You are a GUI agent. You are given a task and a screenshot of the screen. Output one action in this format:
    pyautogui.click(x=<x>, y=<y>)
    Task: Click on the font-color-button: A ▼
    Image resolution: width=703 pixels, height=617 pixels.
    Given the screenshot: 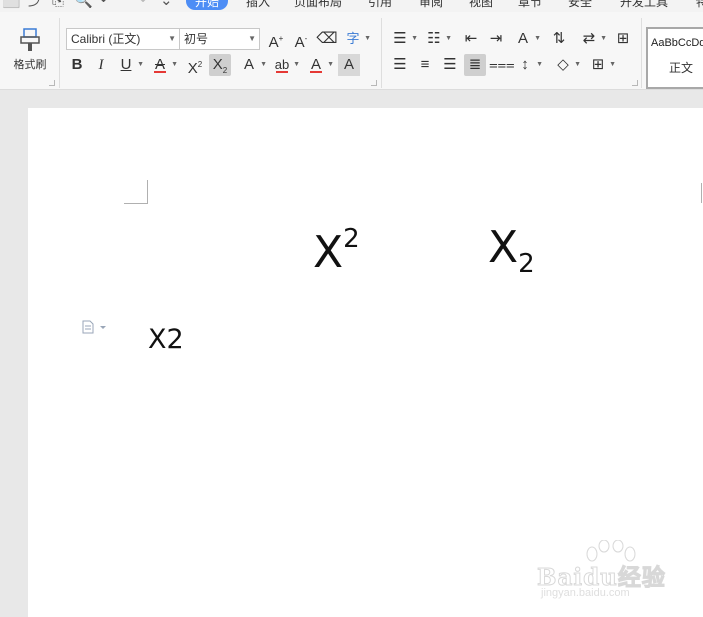 What is the action you would take?
    pyautogui.click(x=319, y=65)
    